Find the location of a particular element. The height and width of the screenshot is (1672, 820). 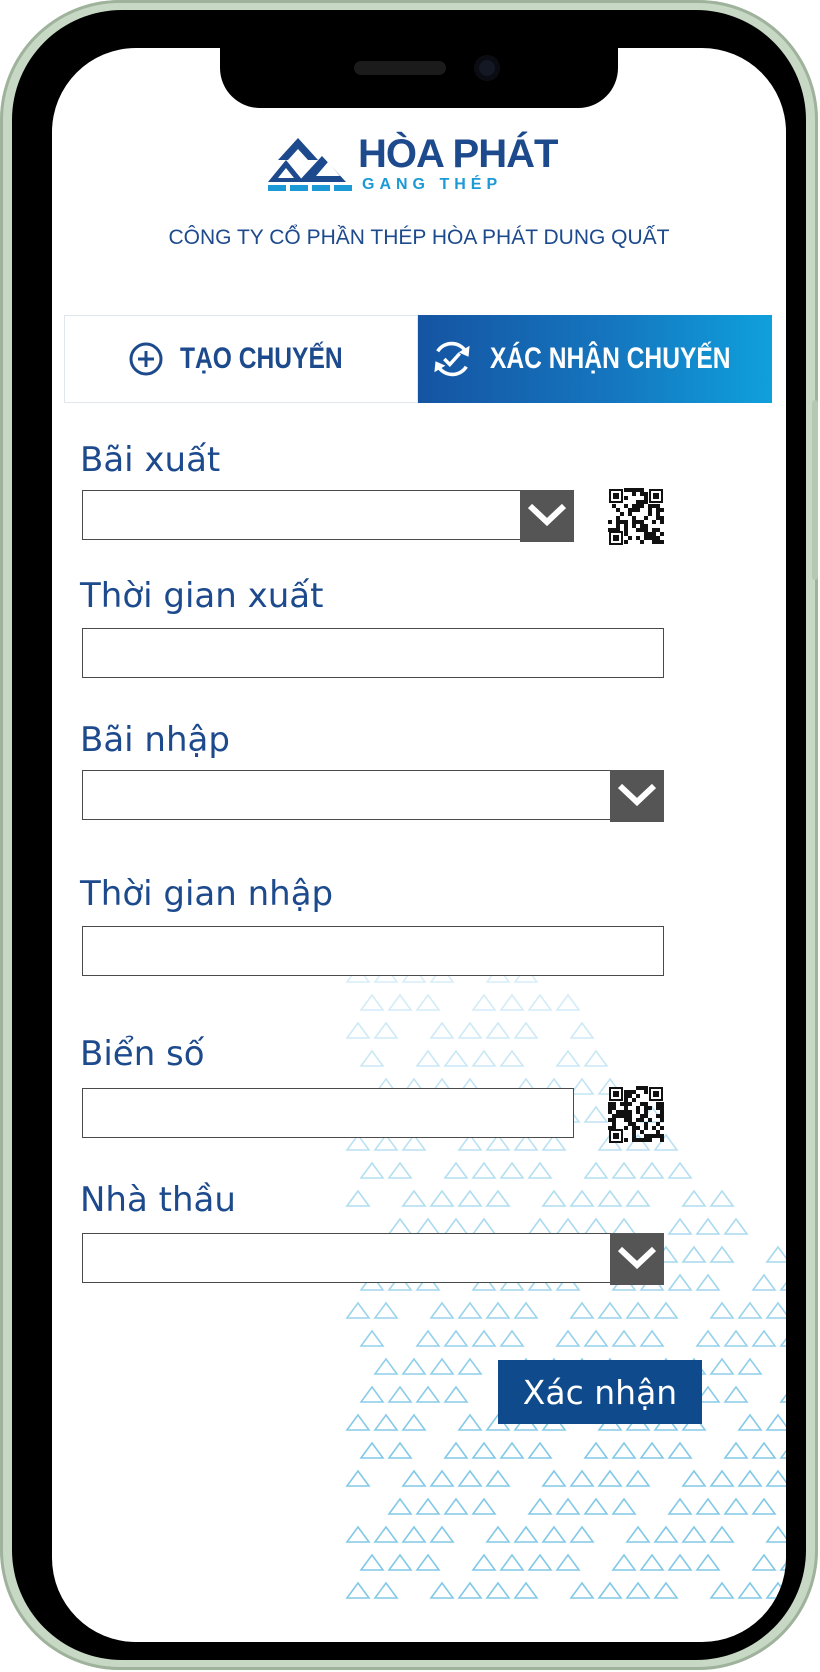

export-yard-label: Bãi xuất is located at coordinates (150, 460).